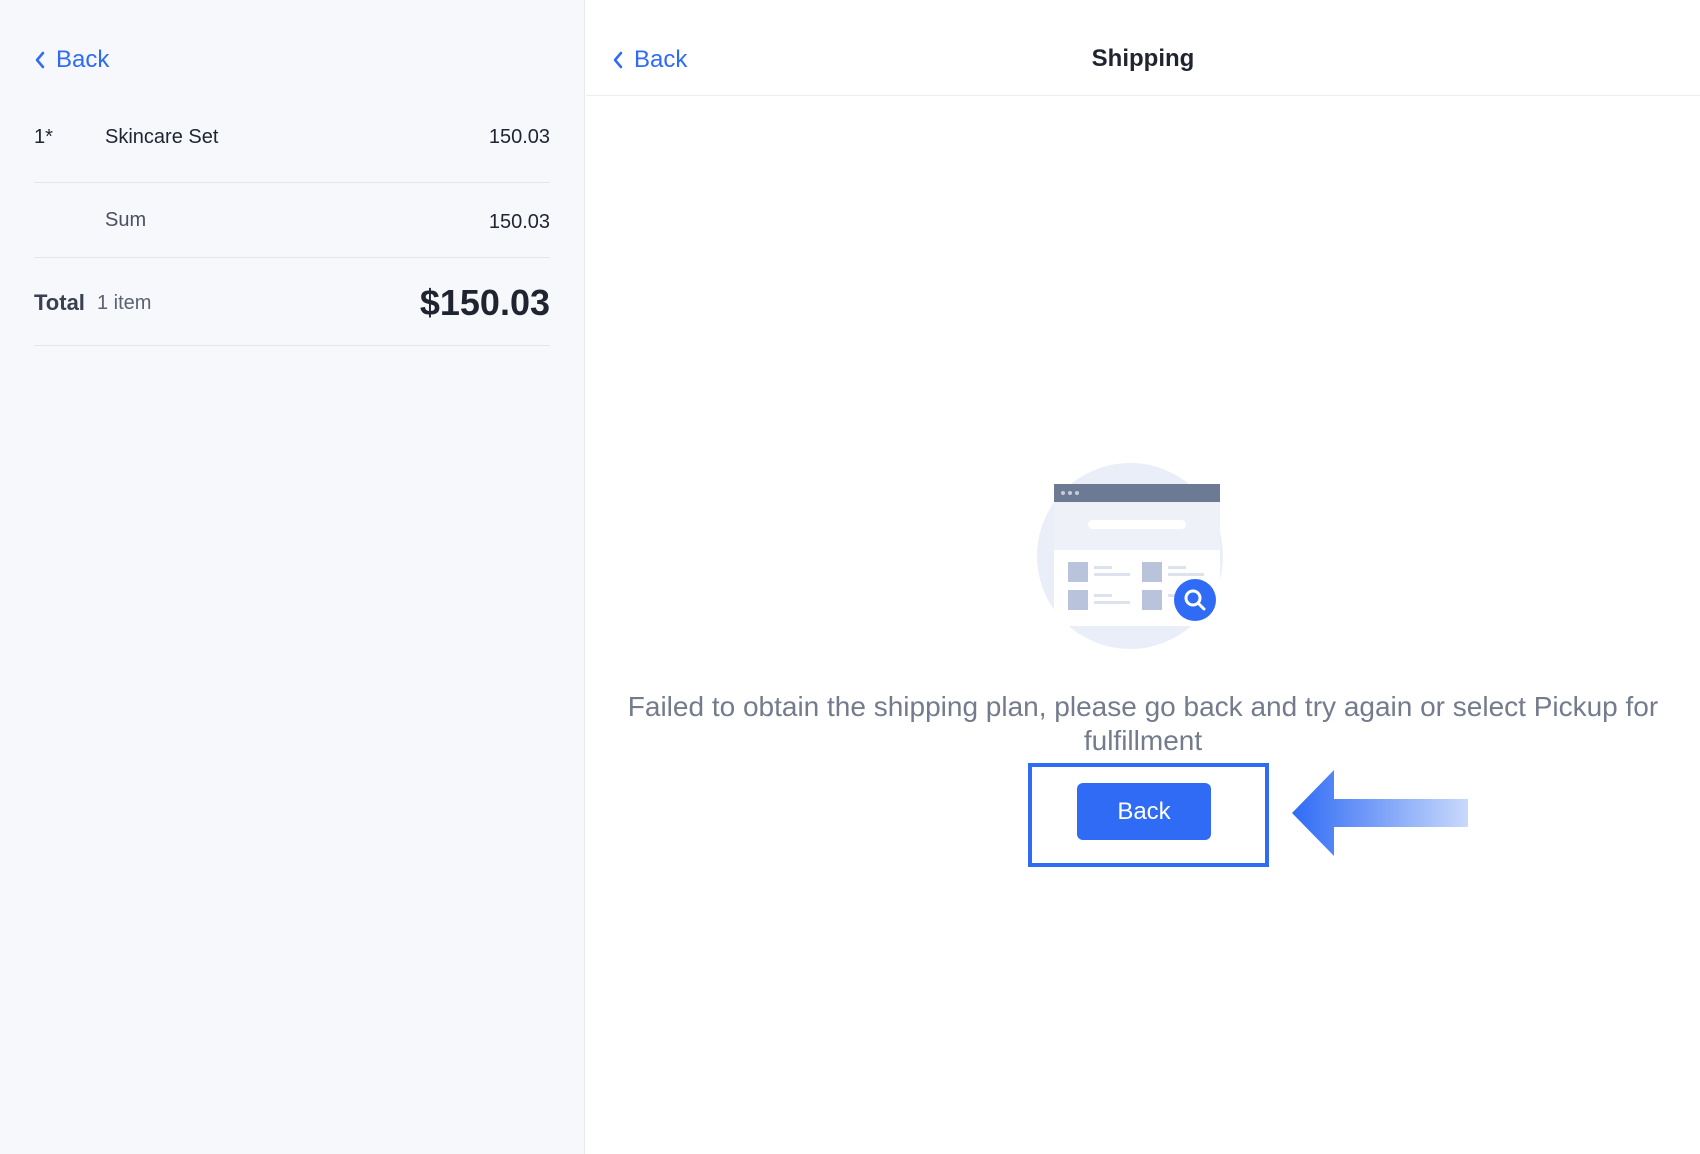 The height and width of the screenshot is (1154, 1700). What do you see at coordinates (519, 222) in the screenshot?
I see `sum-value: 150.03` at bounding box center [519, 222].